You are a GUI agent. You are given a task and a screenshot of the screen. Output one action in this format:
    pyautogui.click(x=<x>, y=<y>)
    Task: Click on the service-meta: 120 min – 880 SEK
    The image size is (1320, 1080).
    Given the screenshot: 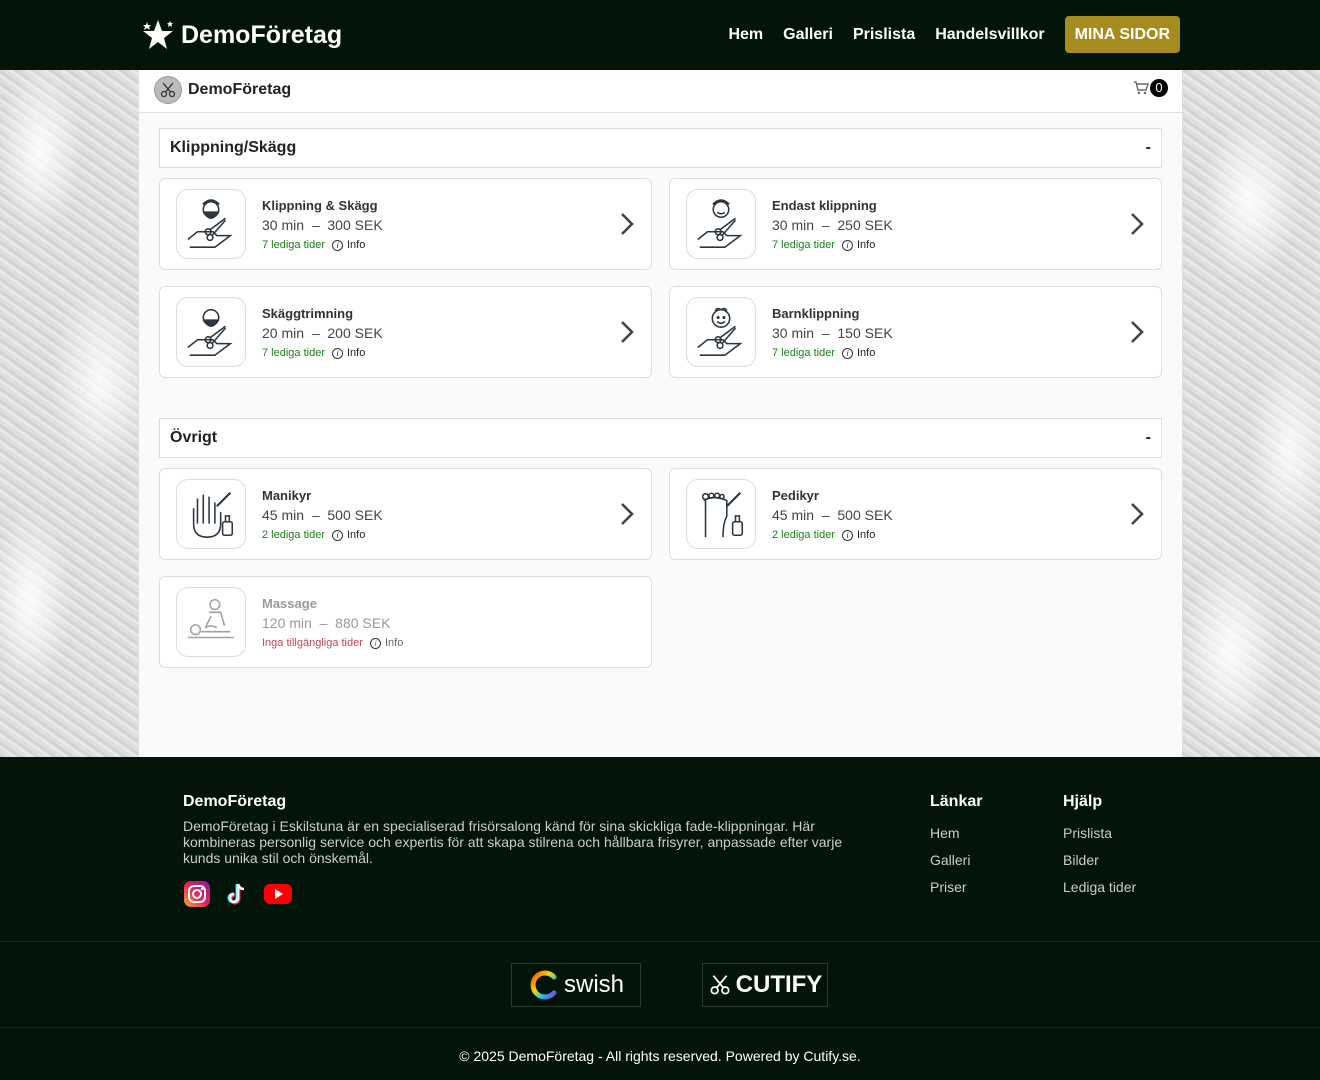 What is the action you would take?
    pyautogui.click(x=326, y=623)
    